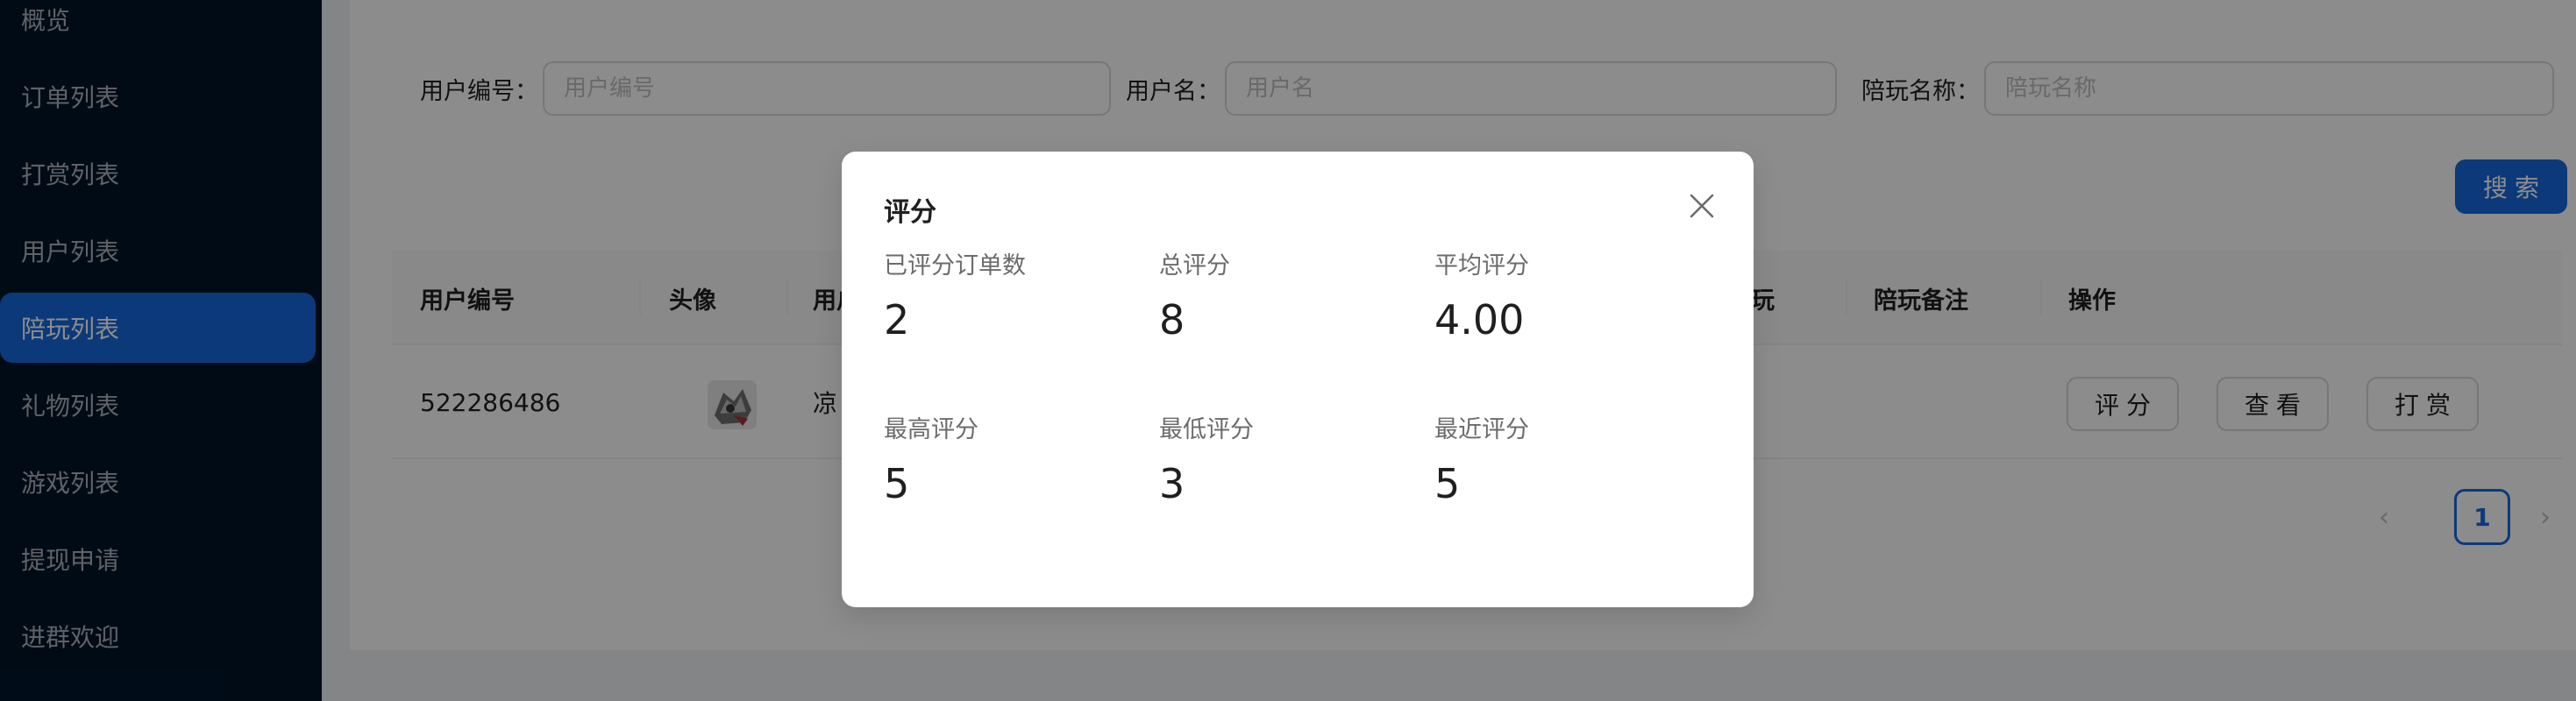 This screenshot has height=701, width=2576. Describe the element at coordinates (1481, 430) in the screenshot. I see `stat-label: 最近评分` at that location.